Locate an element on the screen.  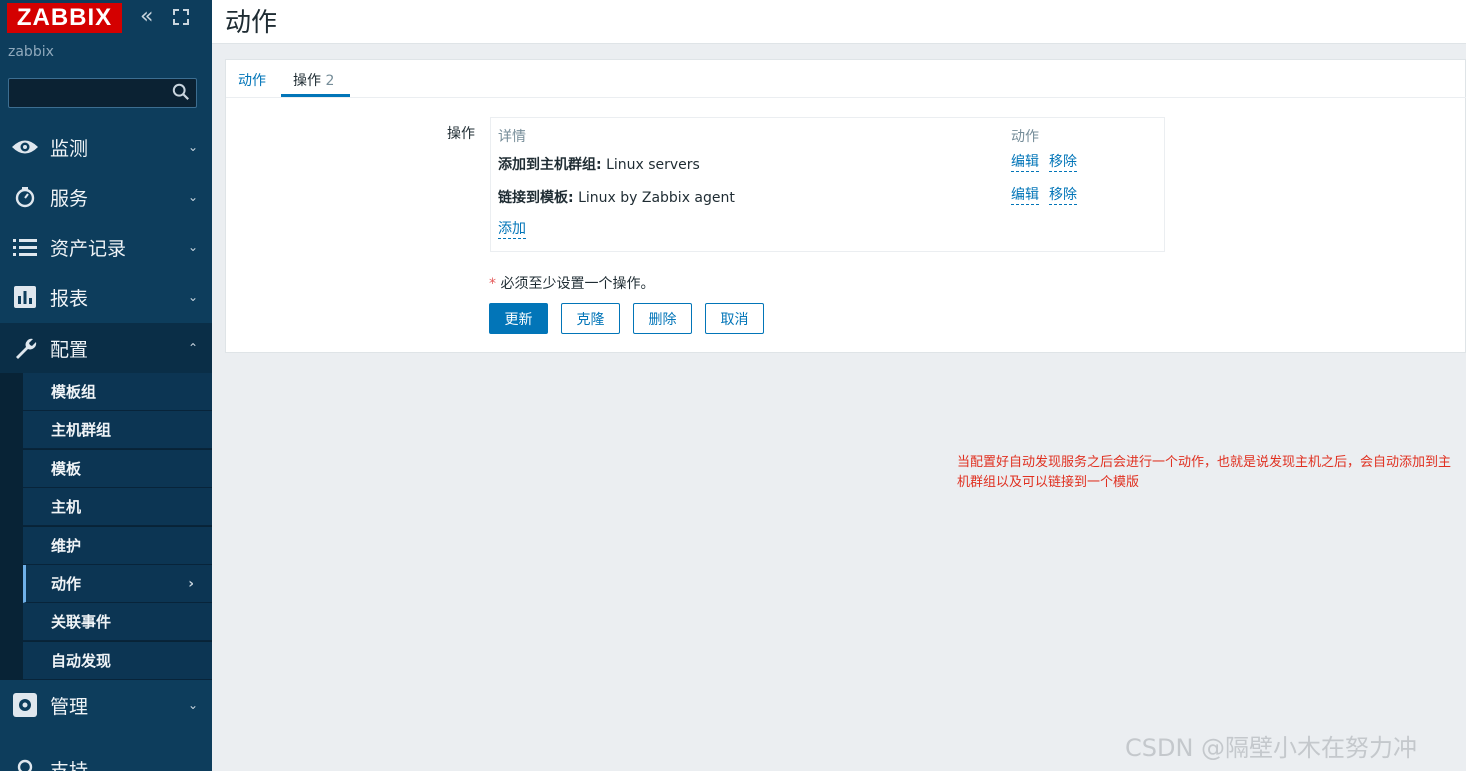
menu-administration: 管理 ⌄ is located at coordinates (106, 705).